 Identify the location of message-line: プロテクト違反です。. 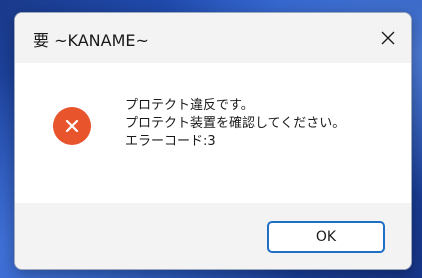
(189, 105).